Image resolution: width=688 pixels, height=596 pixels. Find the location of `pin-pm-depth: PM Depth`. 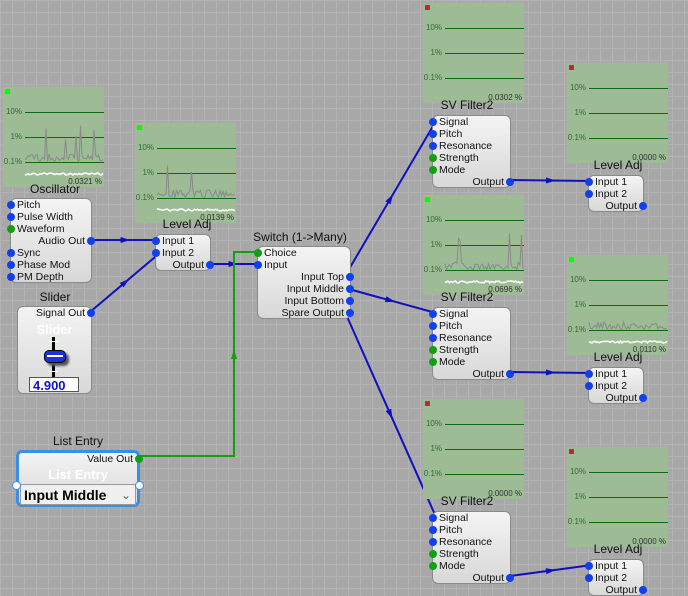

pin-pm-depth: PM Depth is located at coordinates (35, 277).